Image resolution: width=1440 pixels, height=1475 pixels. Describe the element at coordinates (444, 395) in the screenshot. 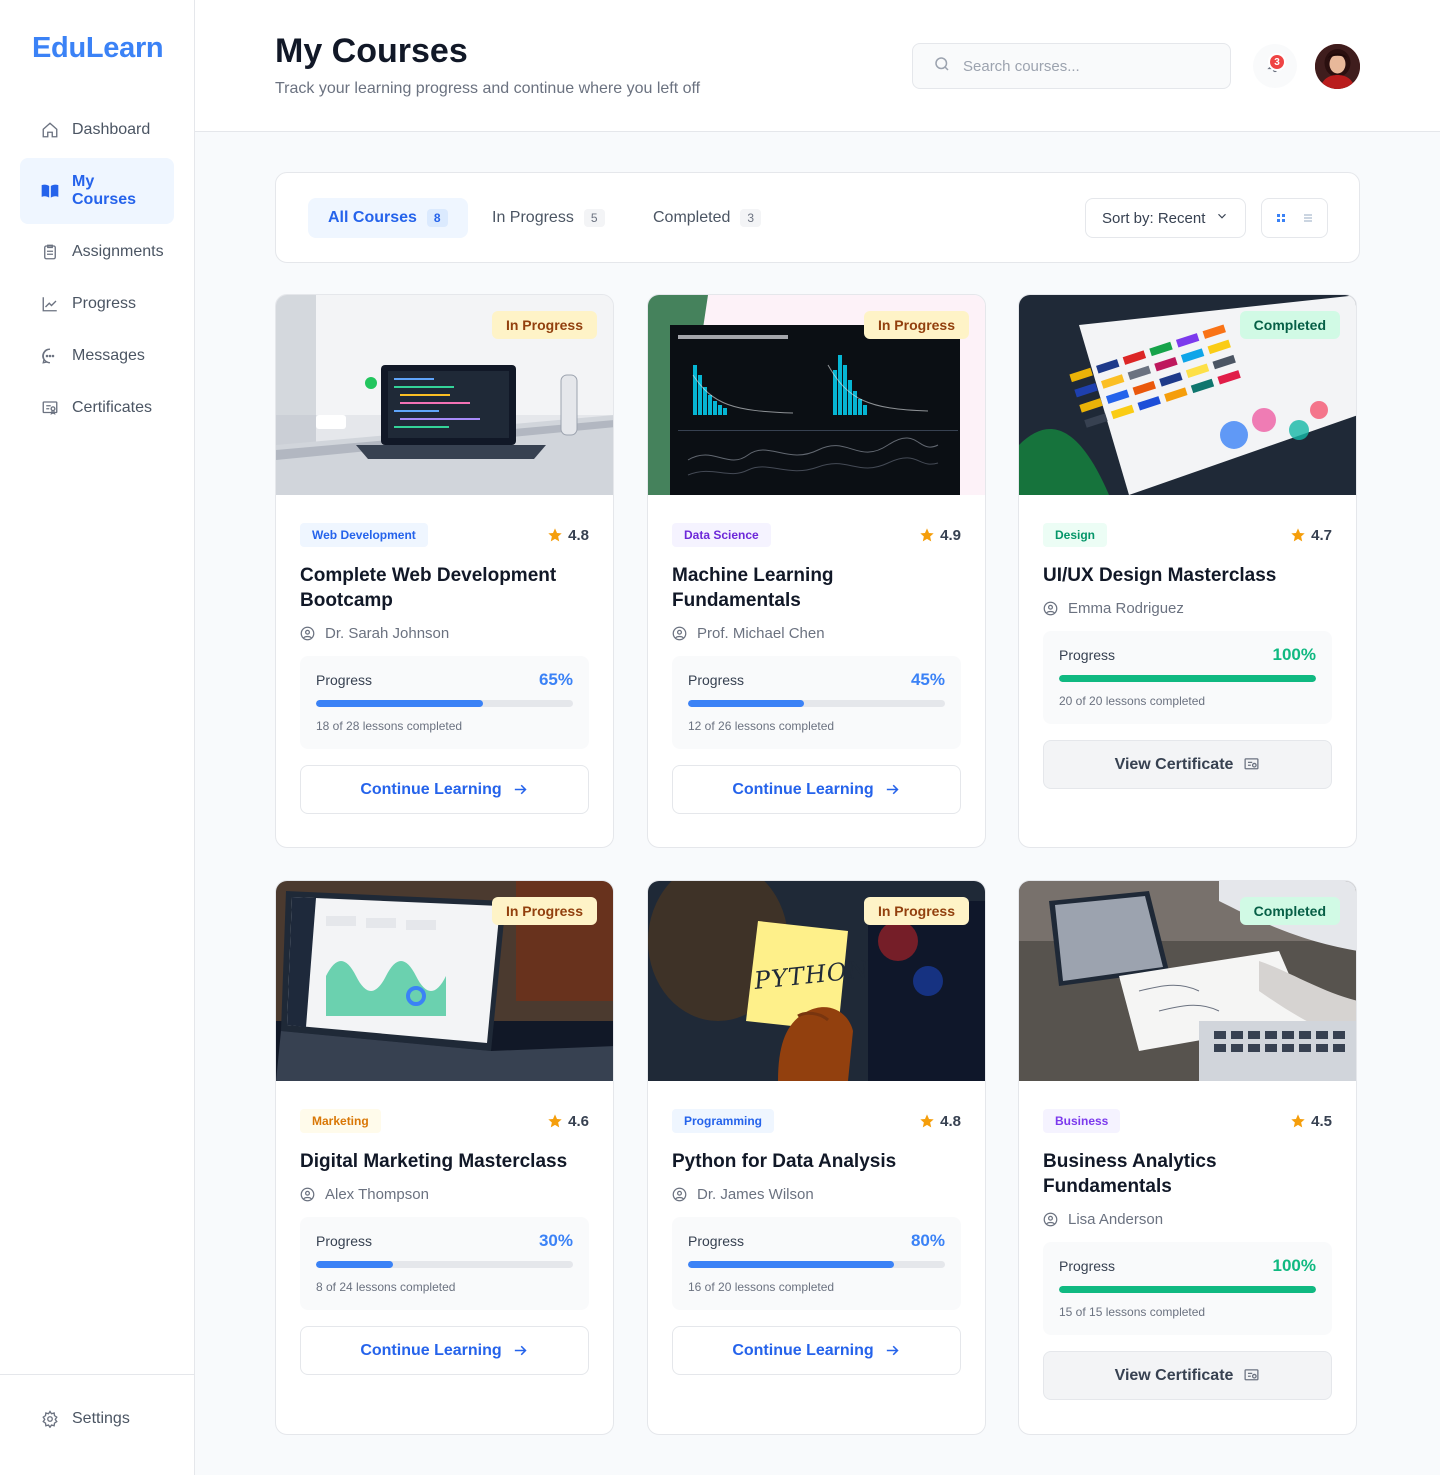

I see `course-thumbnail: In Progress` at that location.